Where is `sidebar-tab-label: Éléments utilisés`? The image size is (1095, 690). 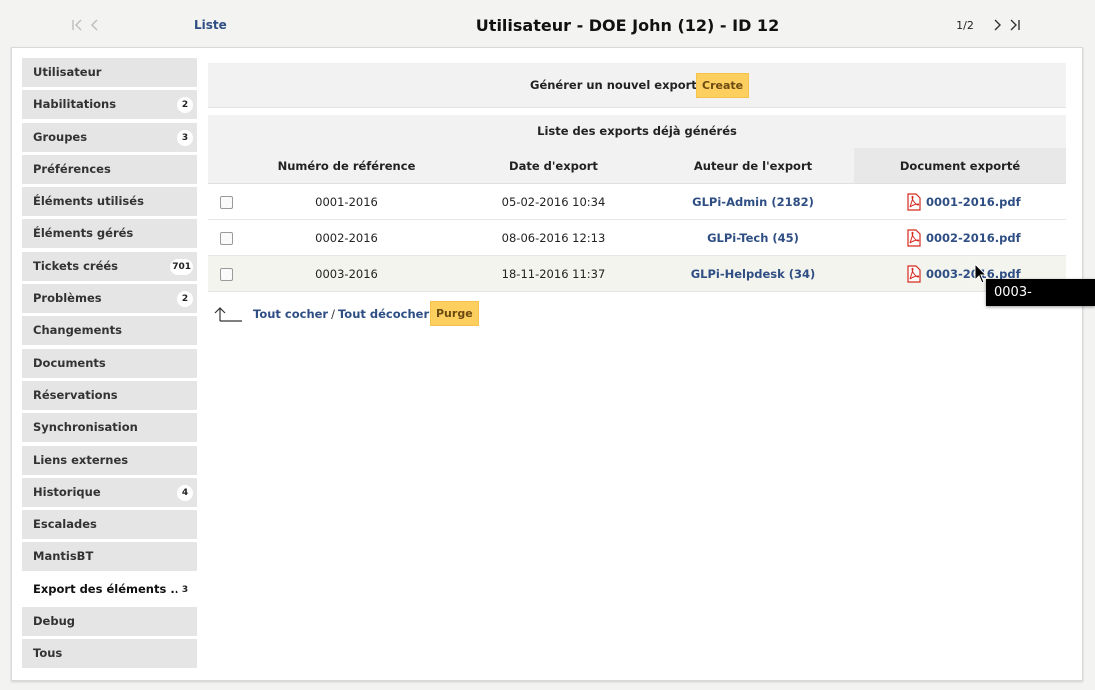
sidebar-tab-label: Éléments utilisés is located at coordinates (88, 201).